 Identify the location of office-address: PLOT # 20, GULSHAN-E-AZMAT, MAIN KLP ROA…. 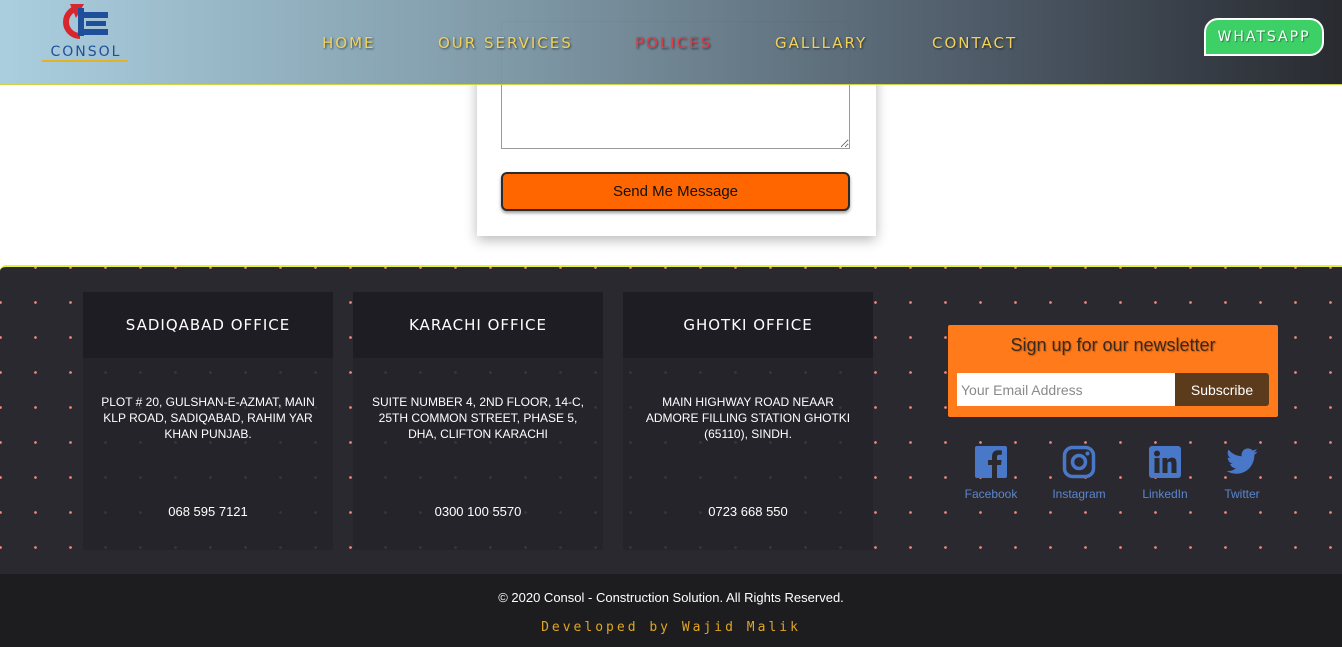
(208, 418).